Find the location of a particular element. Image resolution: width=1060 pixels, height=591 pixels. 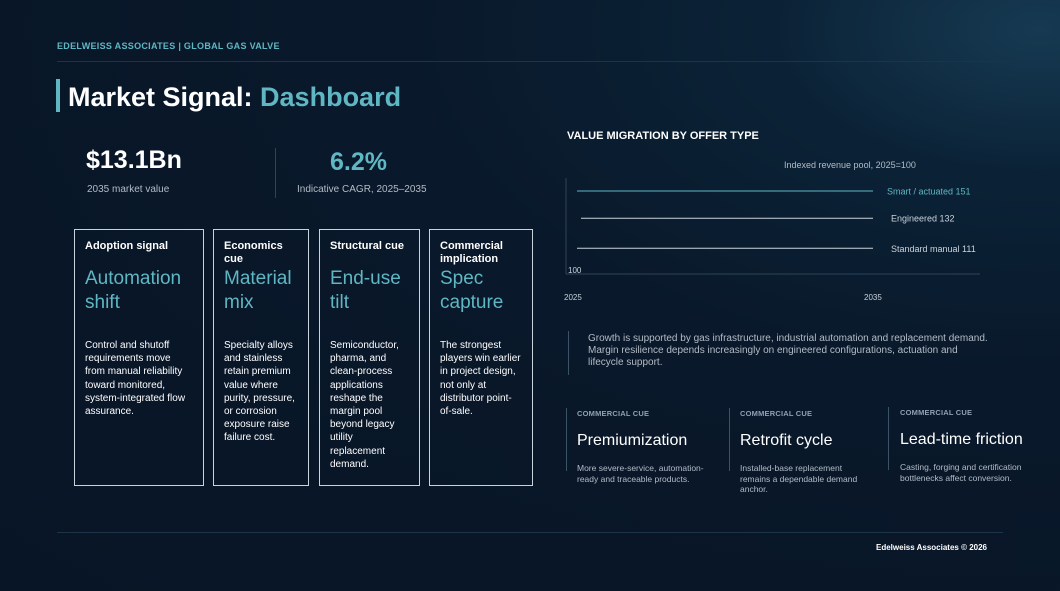

kpi-cagr: 6.2% is located at coordinates (358, 162).